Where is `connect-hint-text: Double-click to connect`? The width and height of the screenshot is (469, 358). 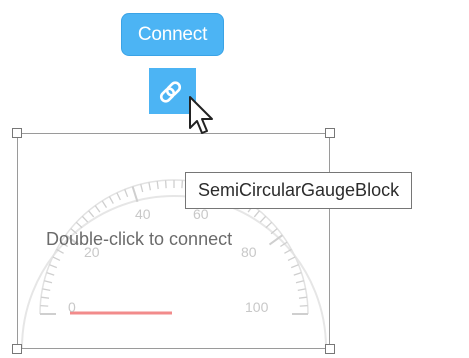
connect-hint-text: Double-click to connect is located at coordinates (139, 239).